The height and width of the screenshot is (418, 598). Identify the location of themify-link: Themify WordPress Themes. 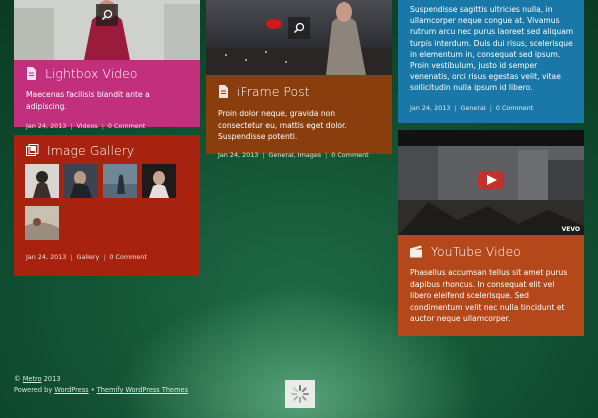
(142, 390).